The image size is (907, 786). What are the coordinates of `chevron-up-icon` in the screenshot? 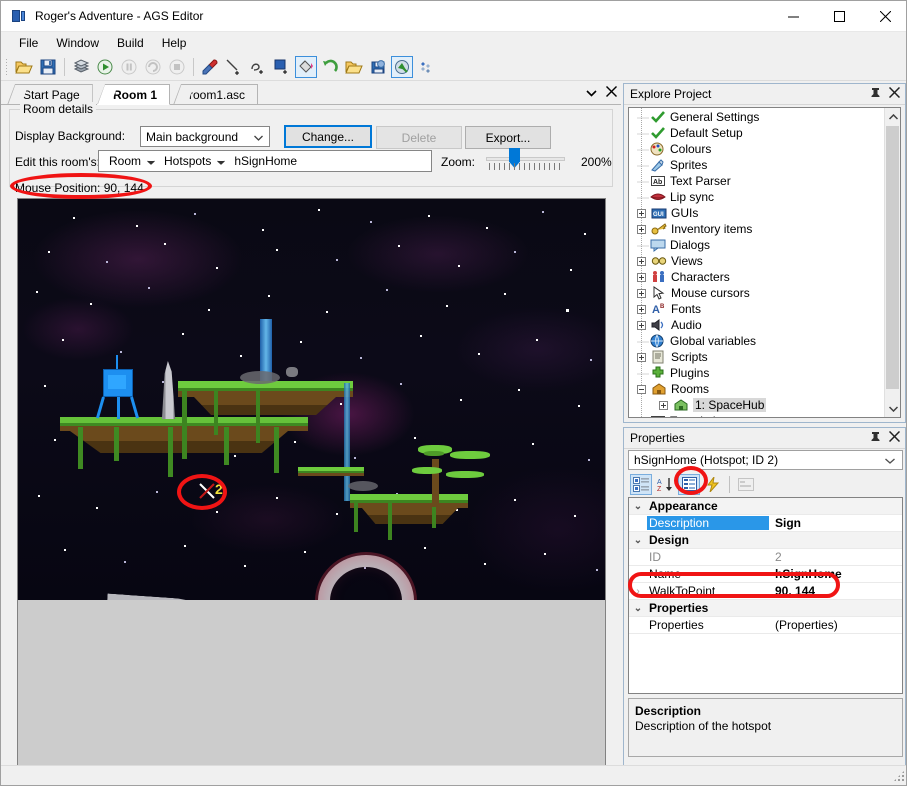 It's located at (892, 116).